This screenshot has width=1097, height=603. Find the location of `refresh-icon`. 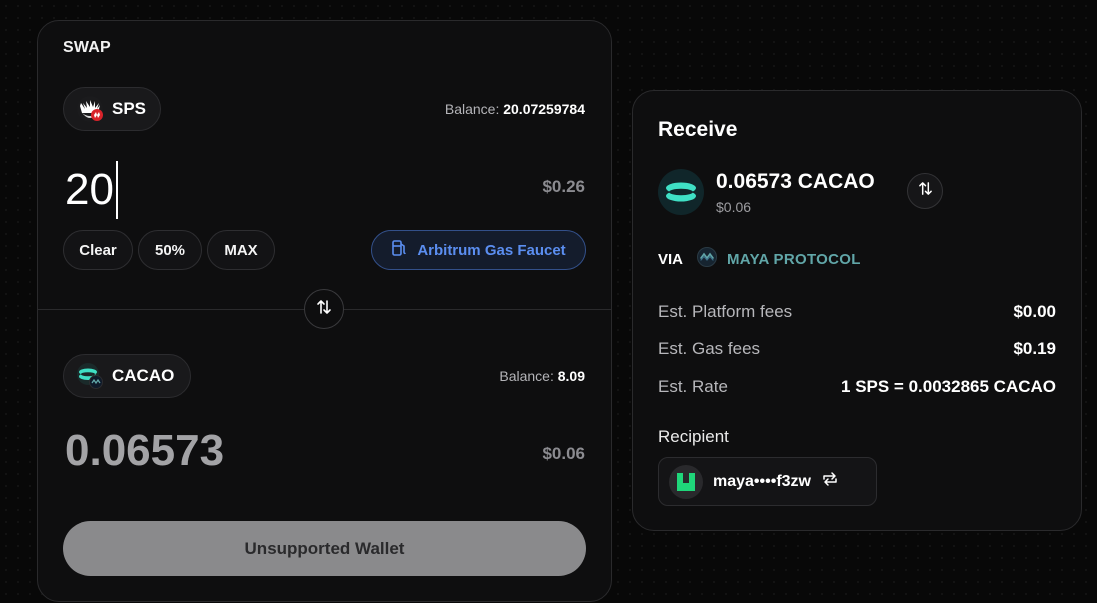

refresh-icon is located at coordinates (830, 481).